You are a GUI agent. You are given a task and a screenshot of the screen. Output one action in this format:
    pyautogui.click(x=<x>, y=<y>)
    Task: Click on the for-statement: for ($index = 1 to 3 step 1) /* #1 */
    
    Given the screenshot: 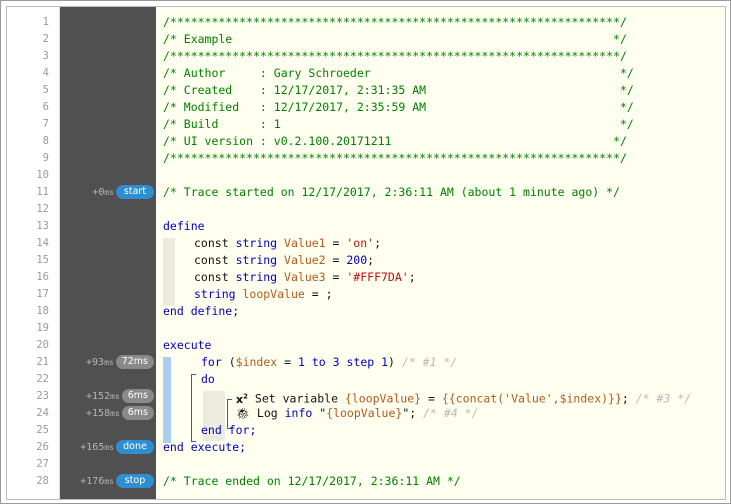 What is the action you would take?
    pyautogui.click(x=329, y=362)
    